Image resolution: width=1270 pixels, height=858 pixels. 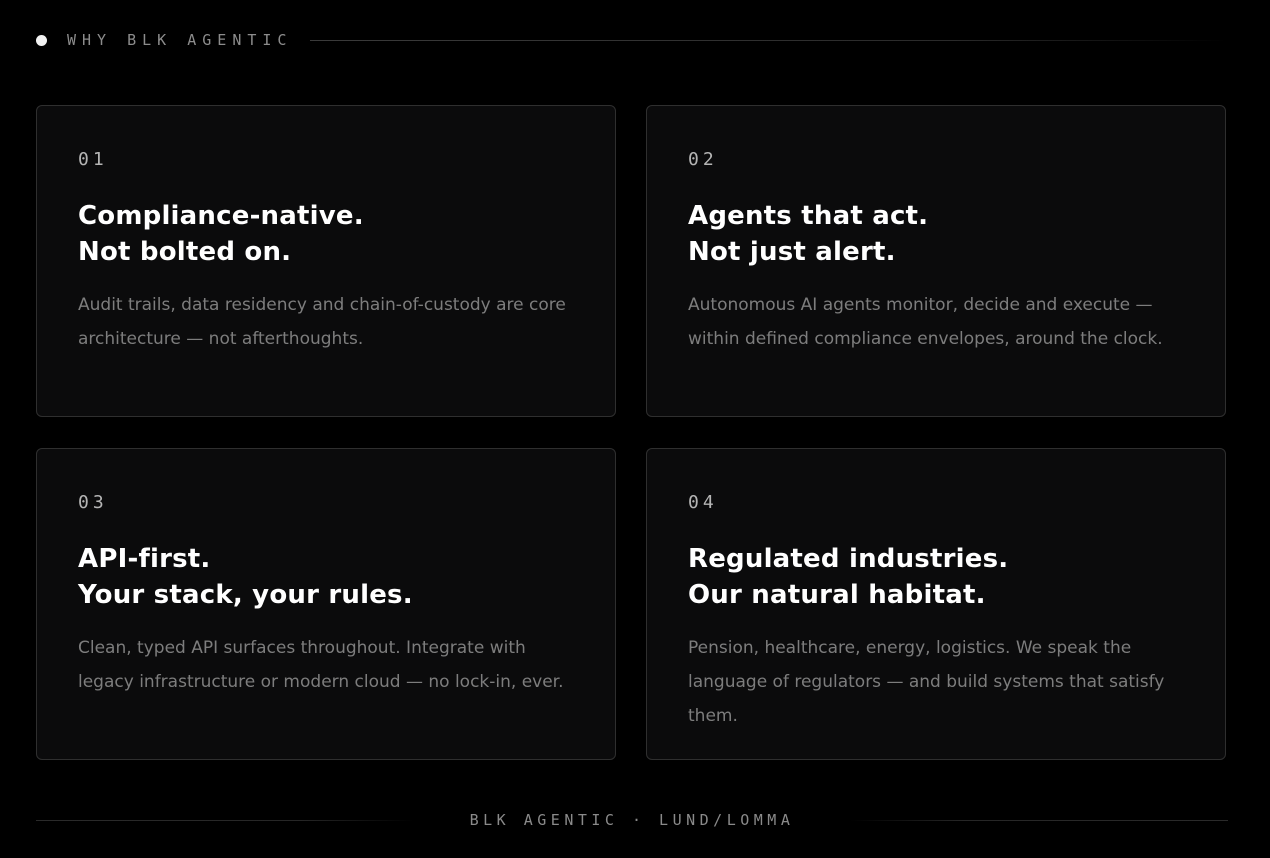 I want to click on card-number: 01, so click(x=93, y=159).